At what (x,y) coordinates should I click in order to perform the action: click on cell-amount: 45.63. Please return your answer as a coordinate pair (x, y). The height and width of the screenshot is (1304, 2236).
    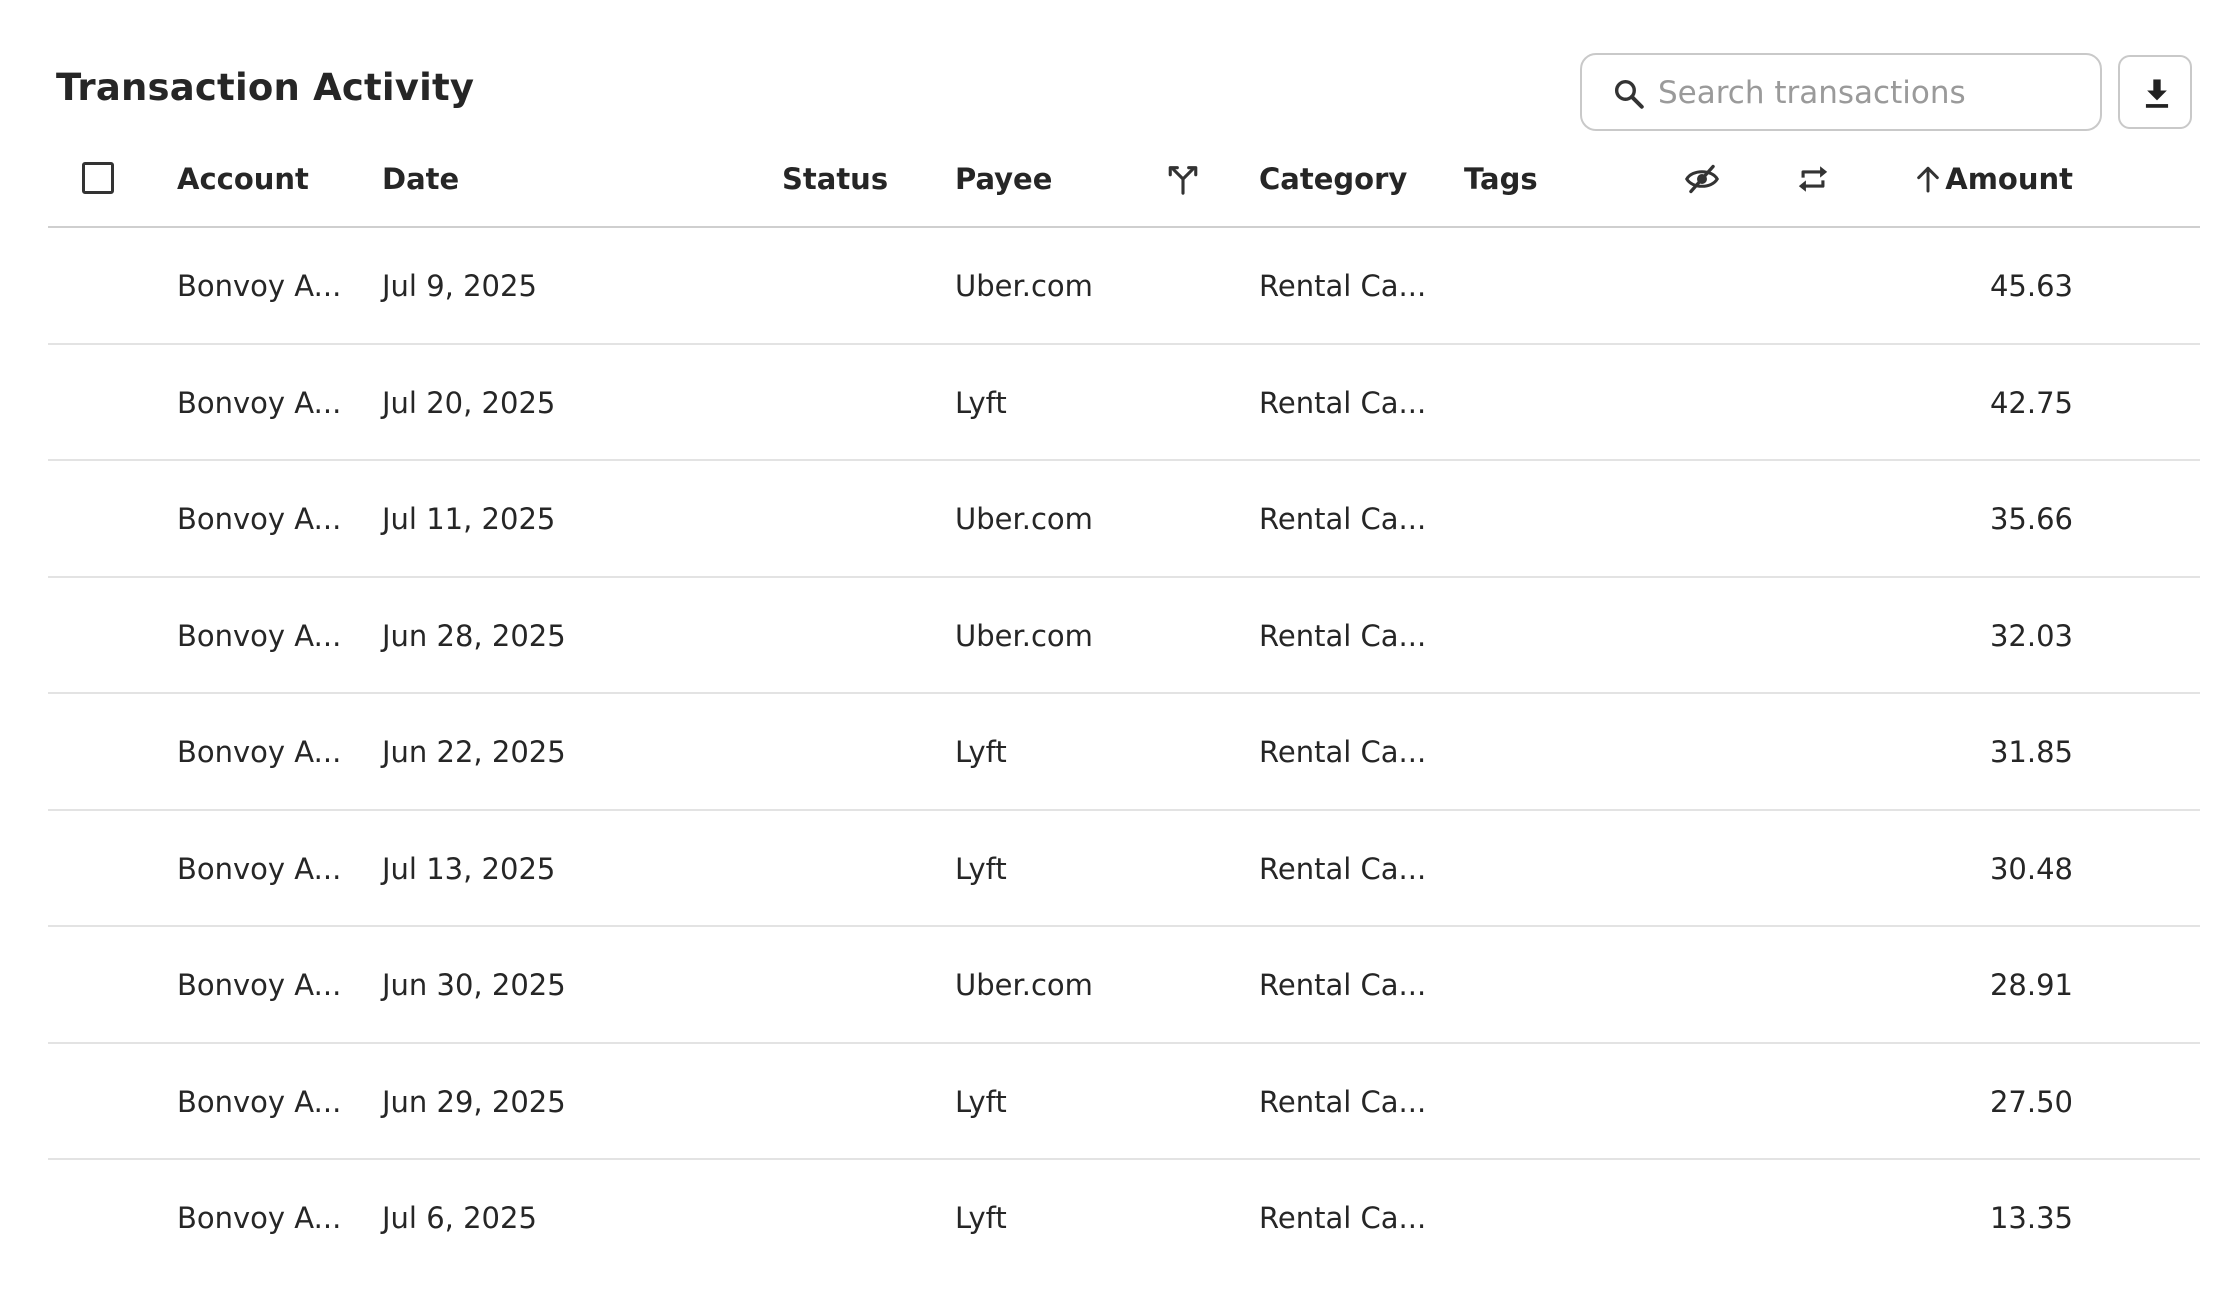
    Looking at the image, I should click on (2031, 286).